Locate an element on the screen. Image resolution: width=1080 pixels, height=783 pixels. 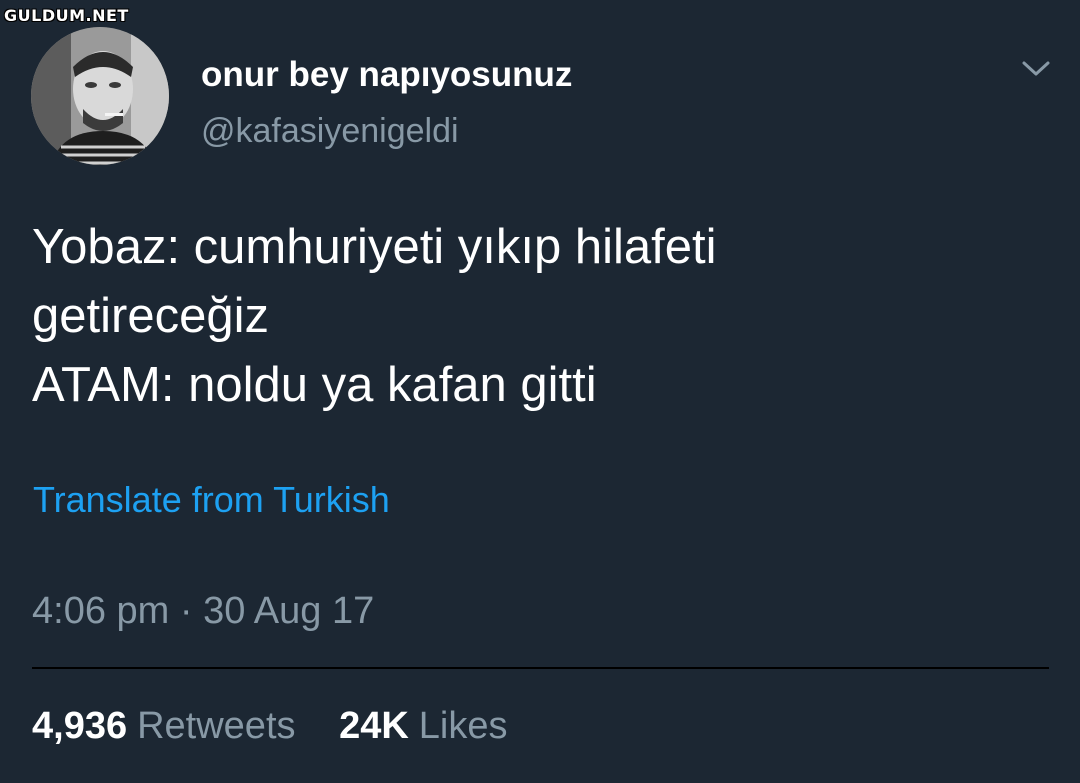
engagement-stats: 4,936 Retweets 24K Likes is located at coordinates (270, 726).